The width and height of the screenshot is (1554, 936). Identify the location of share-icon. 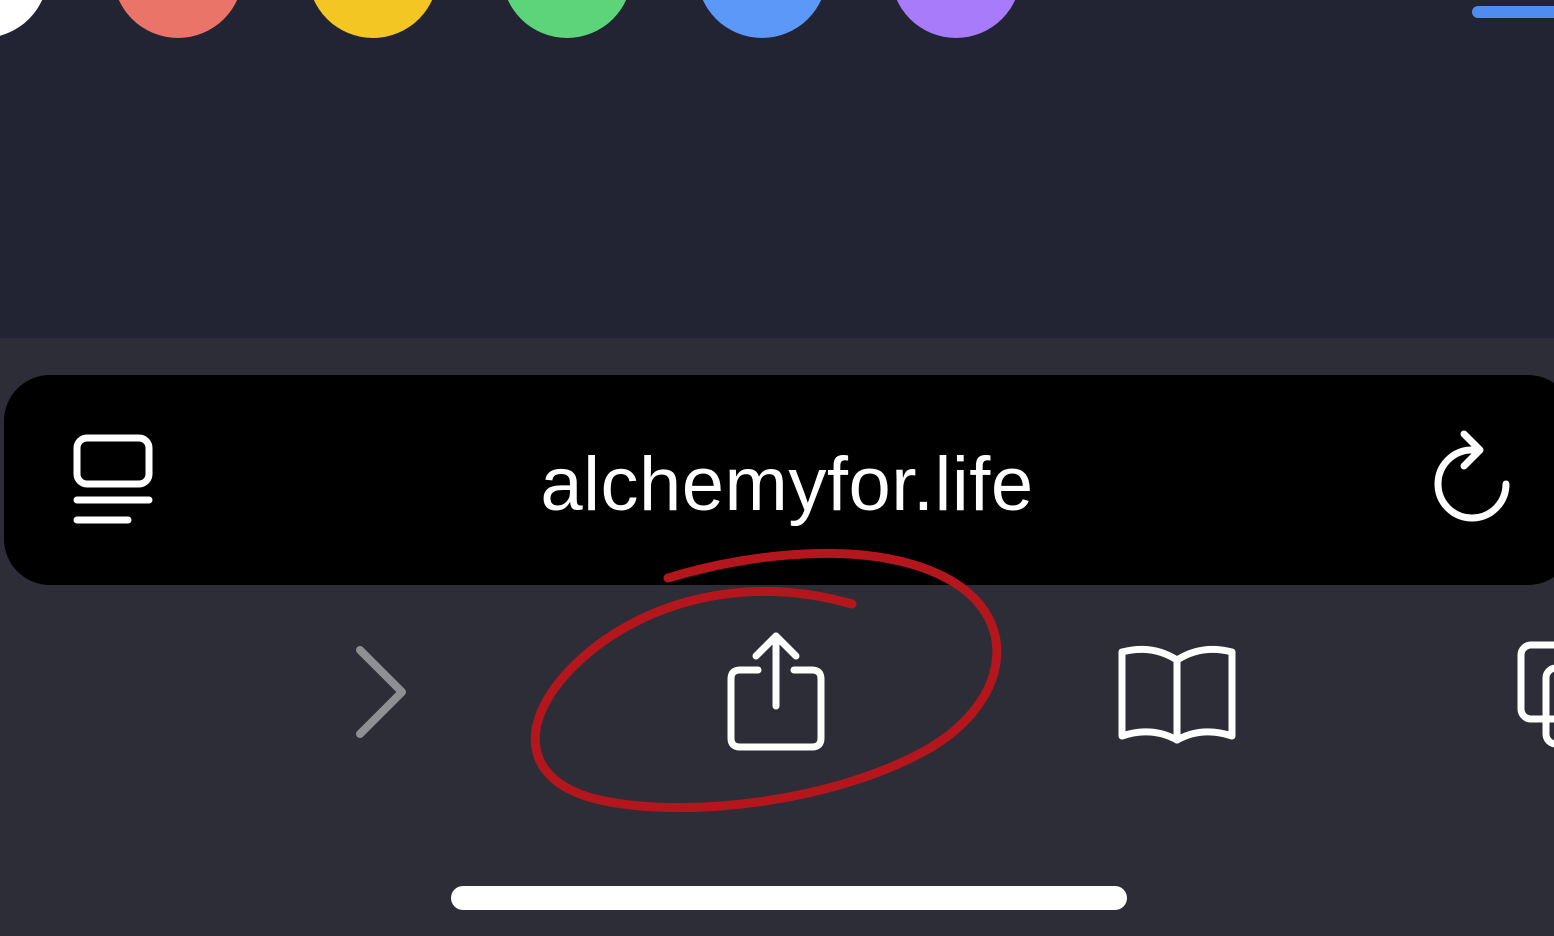
(776, 691).